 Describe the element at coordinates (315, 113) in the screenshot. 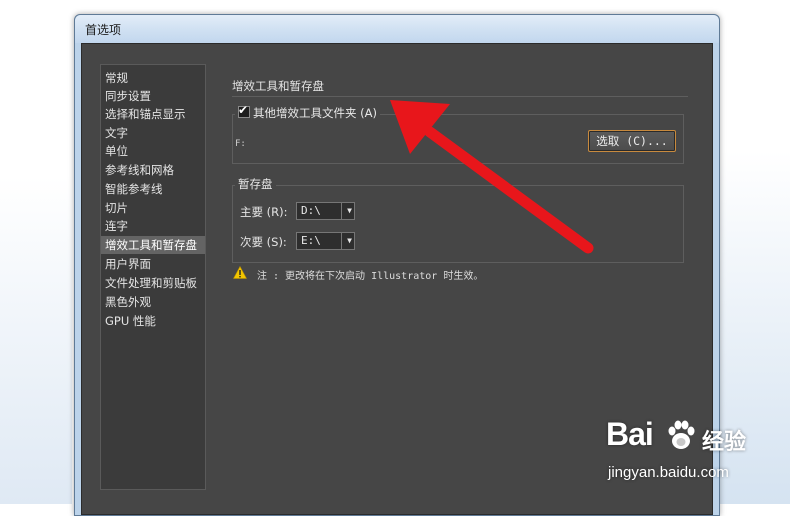

I see `plugins-folder-label: 其他增效工具文件夹 (A)` at that location.